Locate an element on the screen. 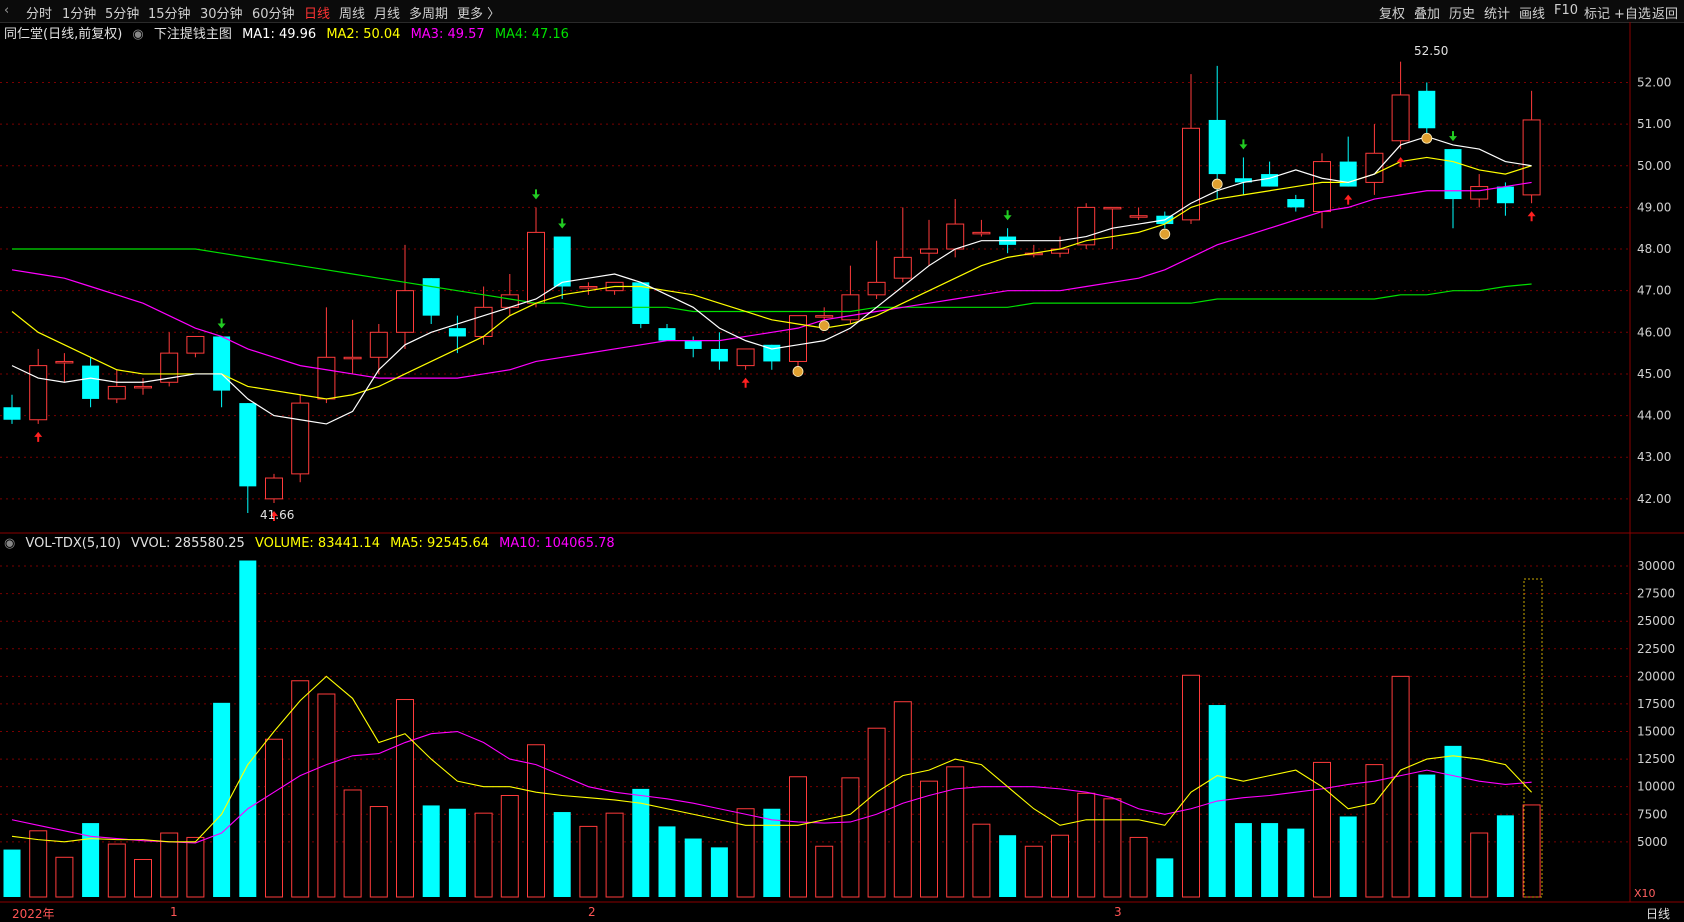 Image resolution: width=1684 pixels, height=922 pixels. tab-multi-period: 多周期 is located at coordinates (428, 12).